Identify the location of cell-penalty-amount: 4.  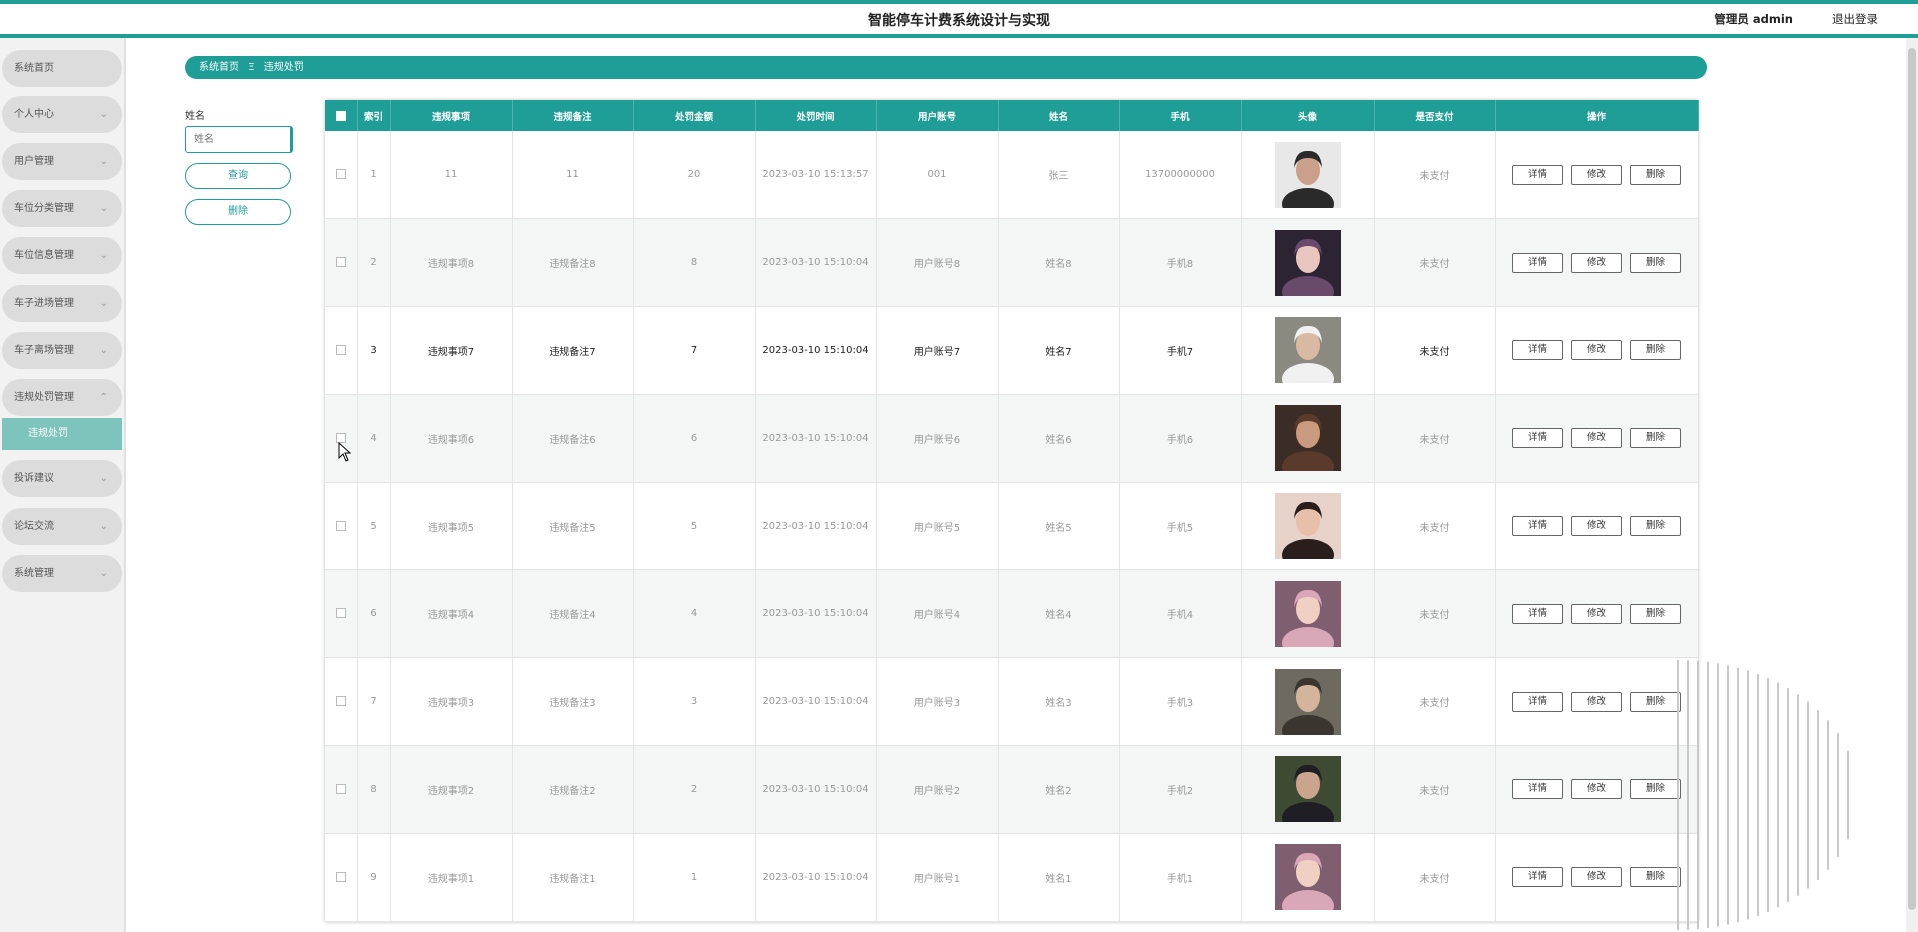
(694, 614).